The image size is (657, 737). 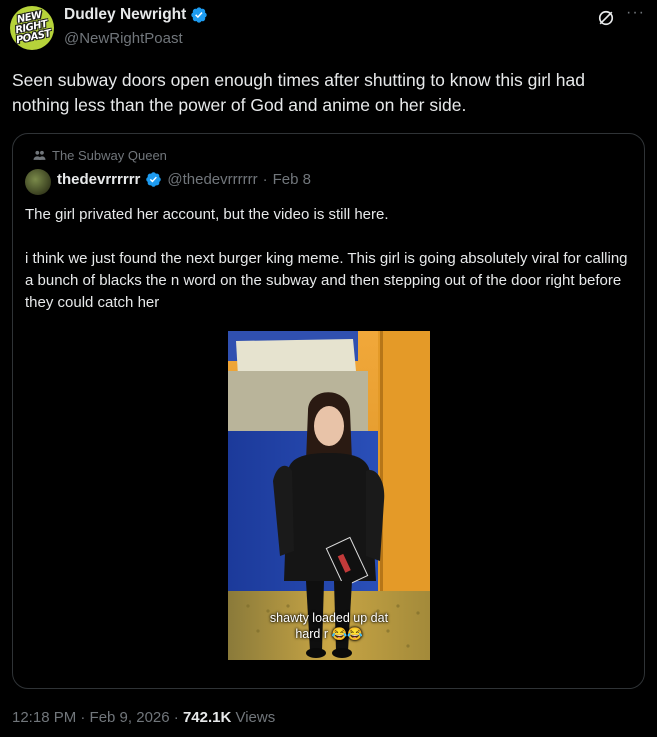 What do you see at coordinates (98, 179) in the screenshot?
I see `quote-author-name: thedevrrrrrr` at bounding box center [98, 179].